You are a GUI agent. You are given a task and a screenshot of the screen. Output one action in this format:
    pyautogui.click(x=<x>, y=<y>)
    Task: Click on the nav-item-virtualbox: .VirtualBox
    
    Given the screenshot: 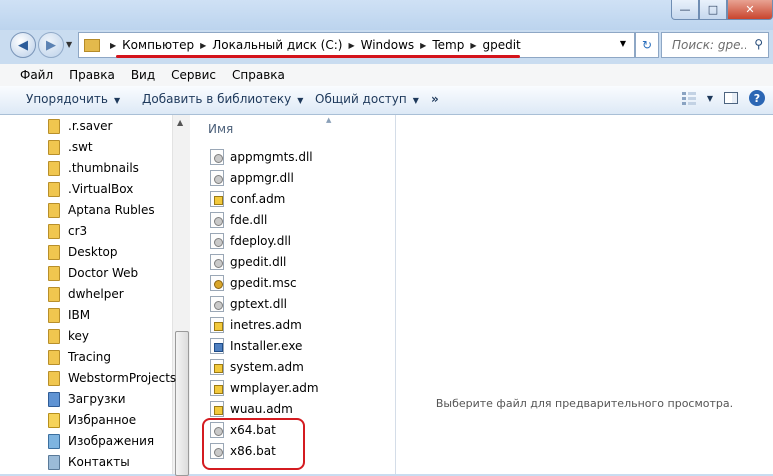 What is the action you would take?
    pyautogui.click(x=89, y=189)
    